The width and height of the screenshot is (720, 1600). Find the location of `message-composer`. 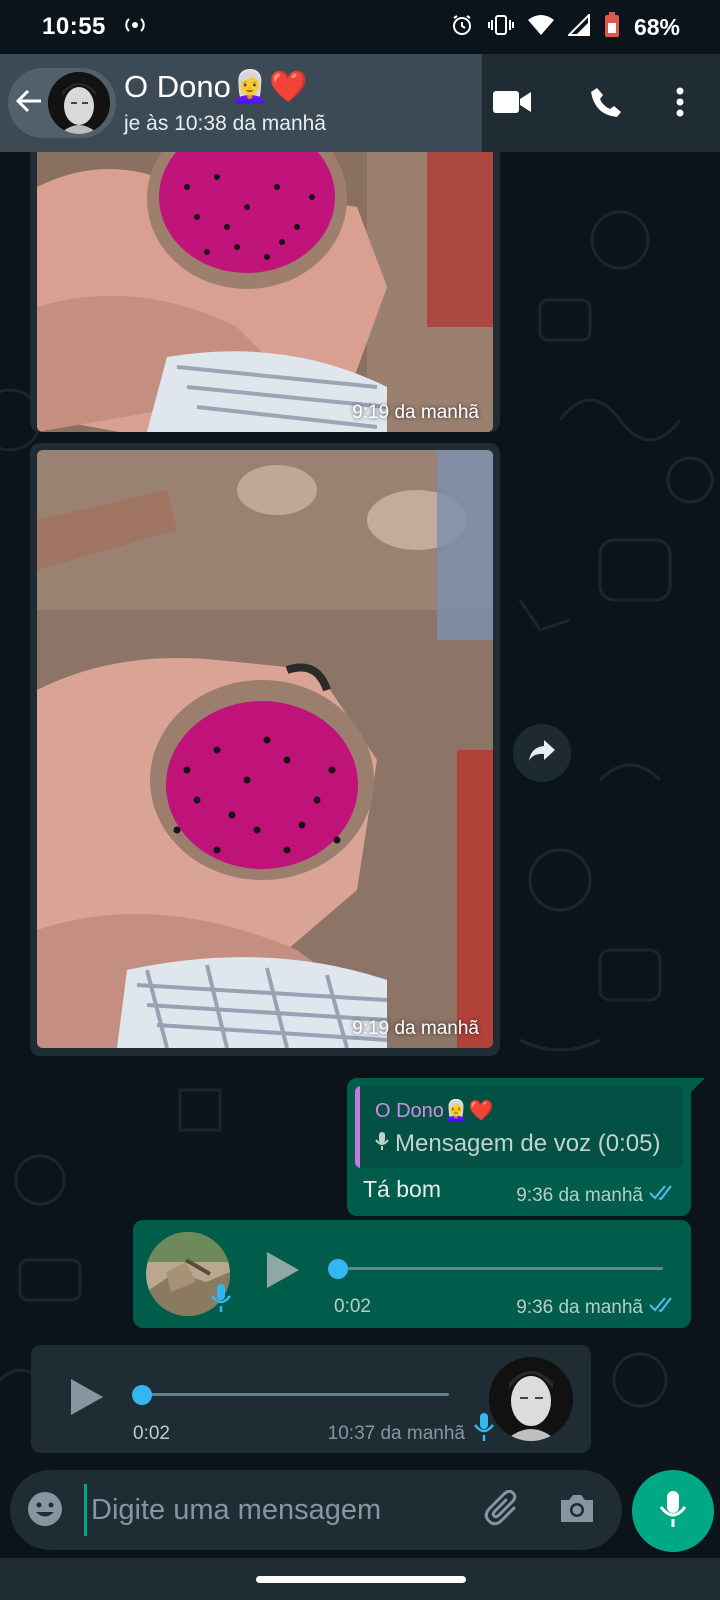

message-composer is located at coordinates (316, 1510).